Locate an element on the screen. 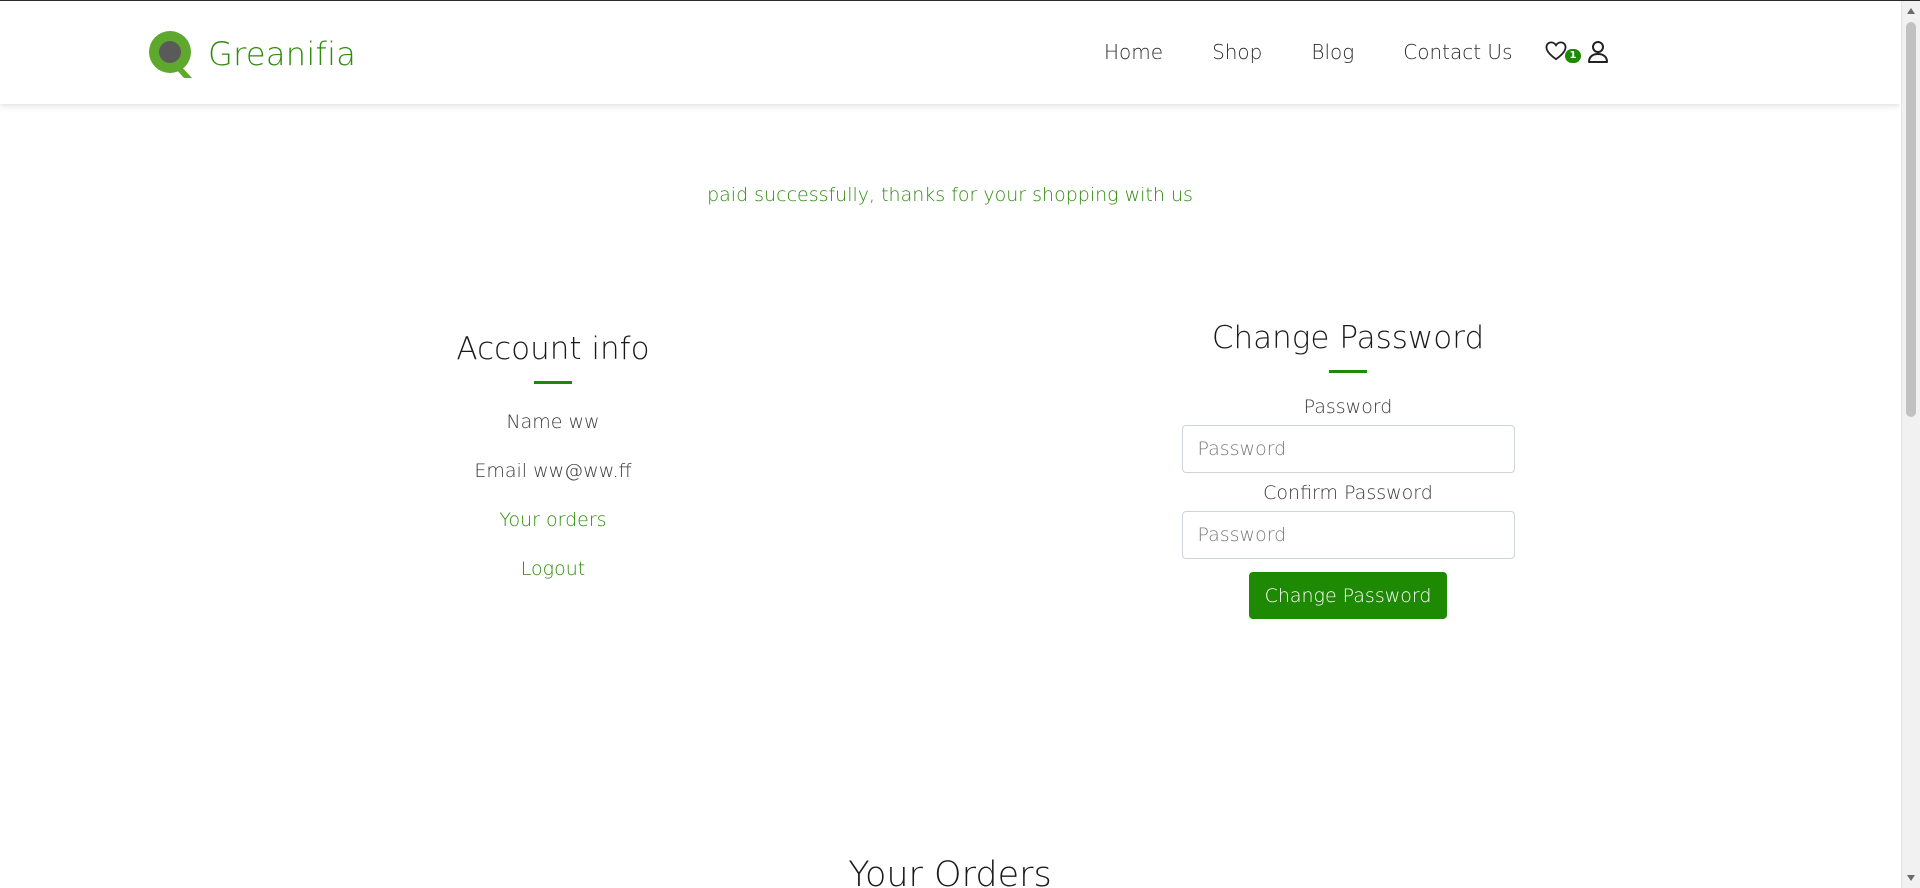 The height and width of the screenshot is (888, 1920). navbar: Greanifia Home Shop Blog Contact Us 1 is located at coordinates (950, 52).